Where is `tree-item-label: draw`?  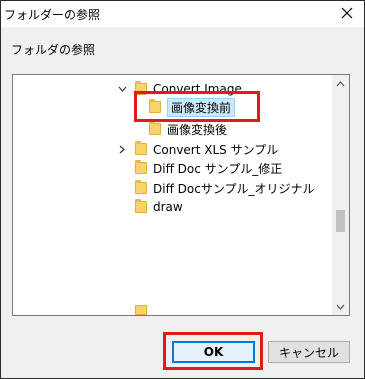
tree-item-label: draw is located at coordinates (168, 207).